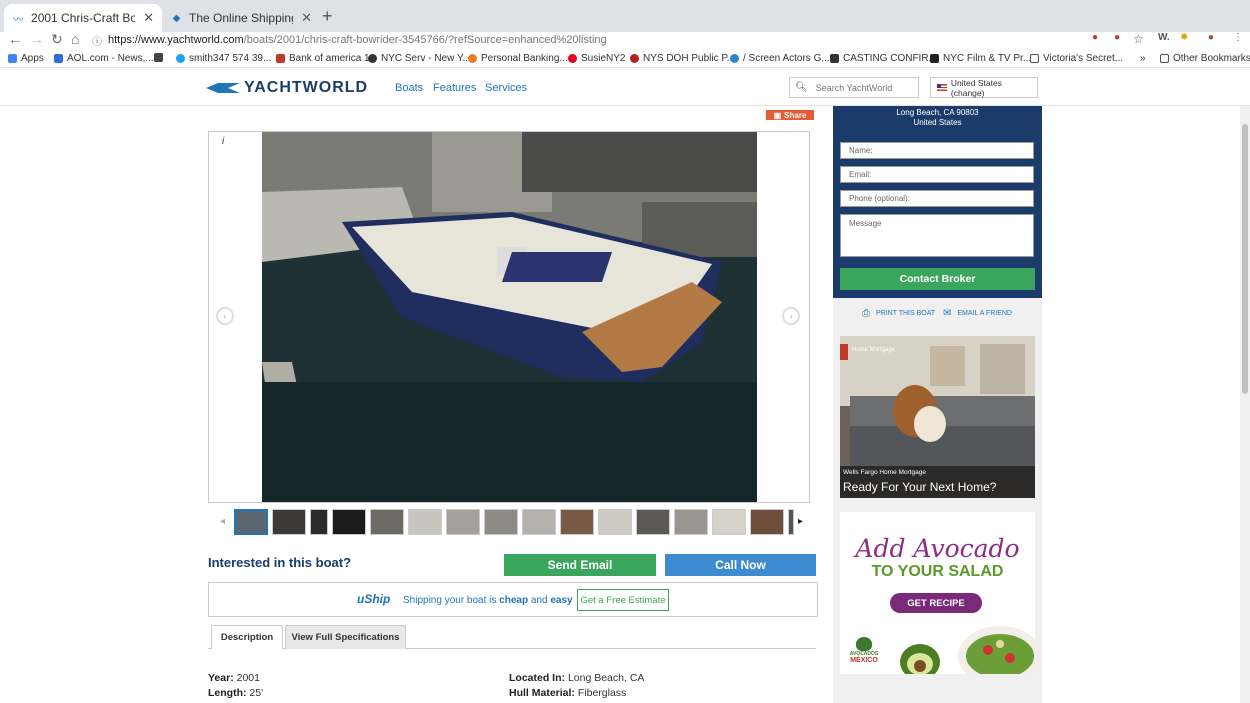 The width and height of the screenshot is (1250, 703). I want to click on nyc-film-icon, so click(934, 58).